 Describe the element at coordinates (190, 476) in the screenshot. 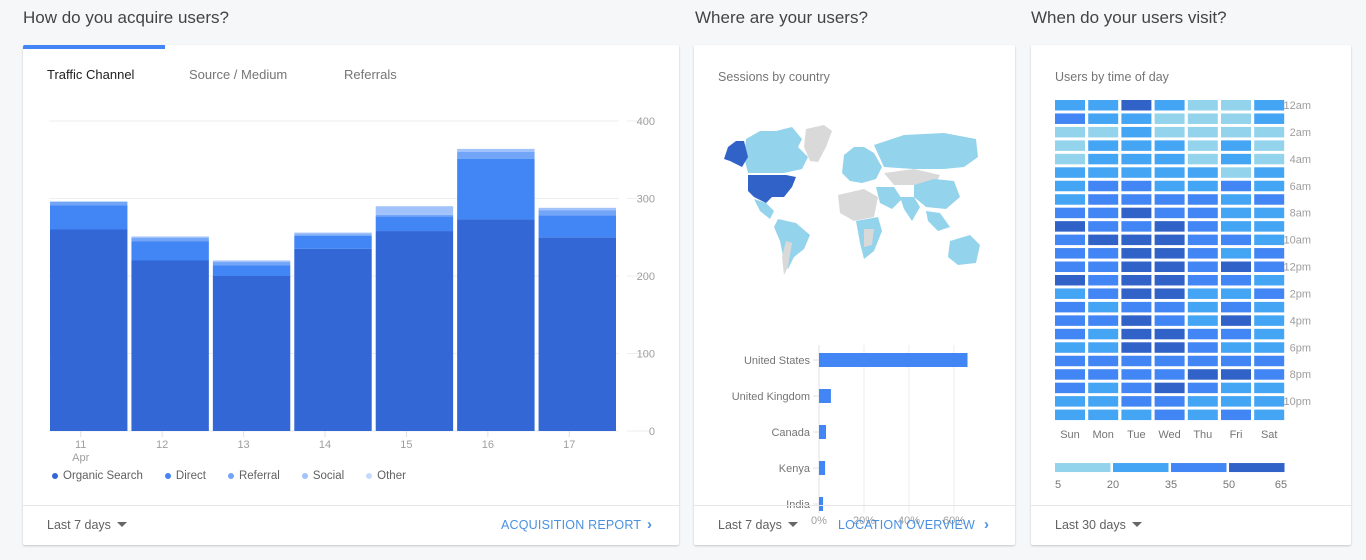

I see `legend-label: Direct` at that location.